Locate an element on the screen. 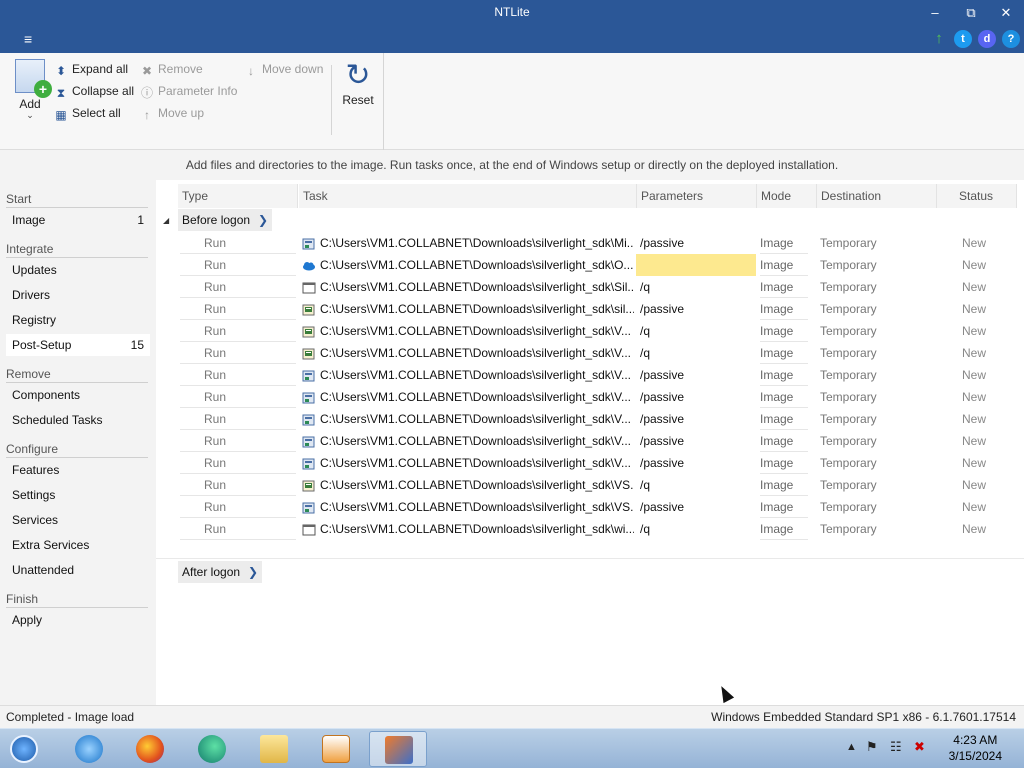 The width and height of the screenshot is (1024, 768). twitter-icon: t is located at coordinates (963, 39).